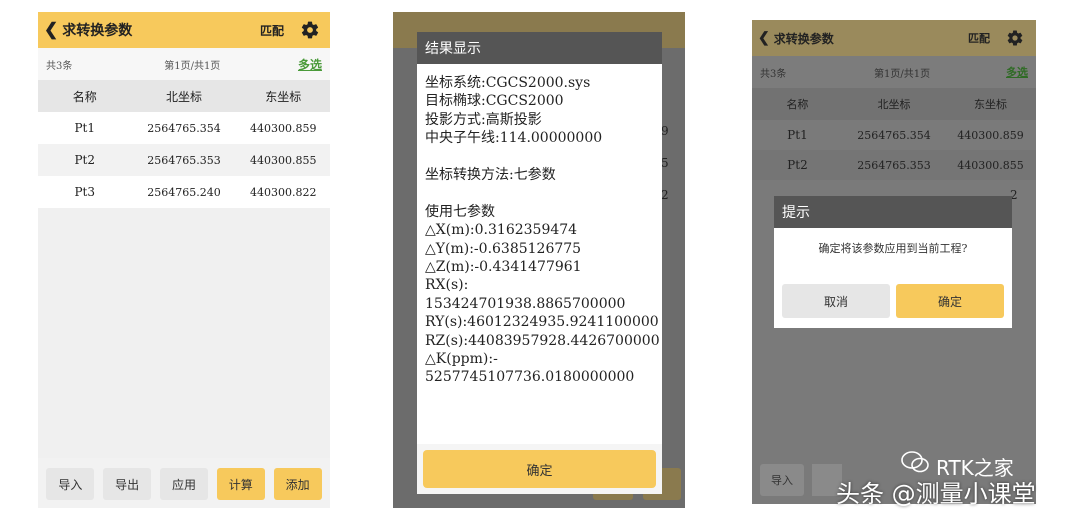 This screenshot has width=1080, height=517. I want to click on result-line: △Z(m):-0.4341477961, so click(503, 267).